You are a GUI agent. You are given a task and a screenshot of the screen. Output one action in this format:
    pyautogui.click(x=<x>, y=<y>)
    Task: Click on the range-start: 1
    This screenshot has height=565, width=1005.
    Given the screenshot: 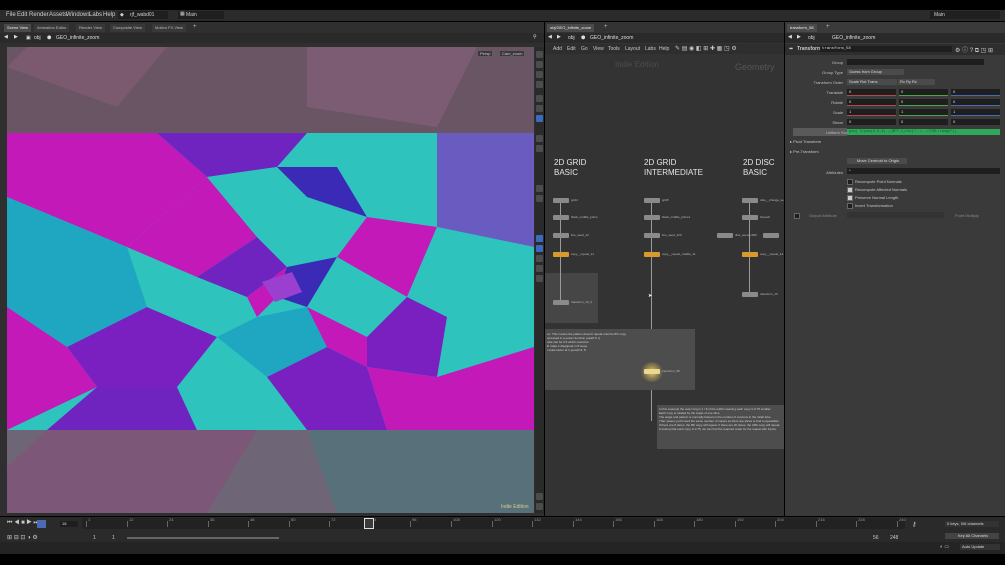 What is the action you would take?
    pyautogui.click(x=94, y=538)
    